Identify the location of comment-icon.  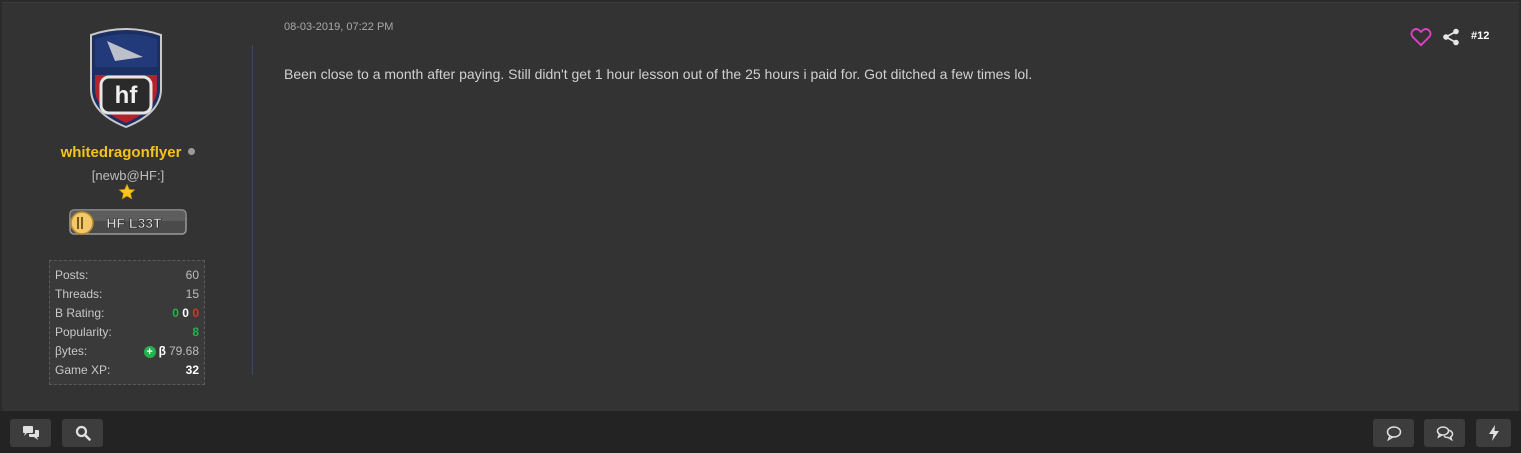
(1393, 433).